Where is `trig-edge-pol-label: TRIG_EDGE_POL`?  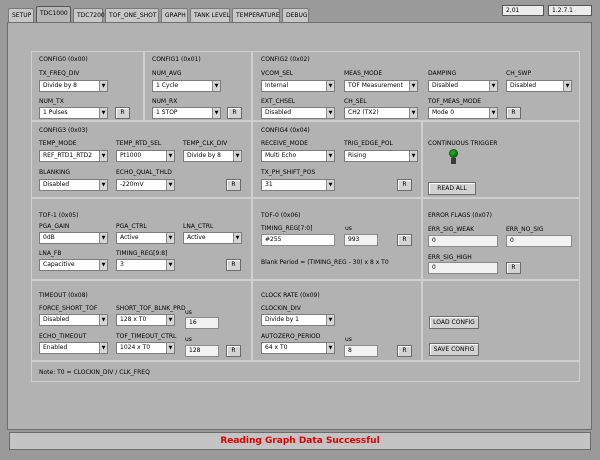 trig-edge-pol-label: TRIG_EDGE_POL is located at coordinates (368, 143).